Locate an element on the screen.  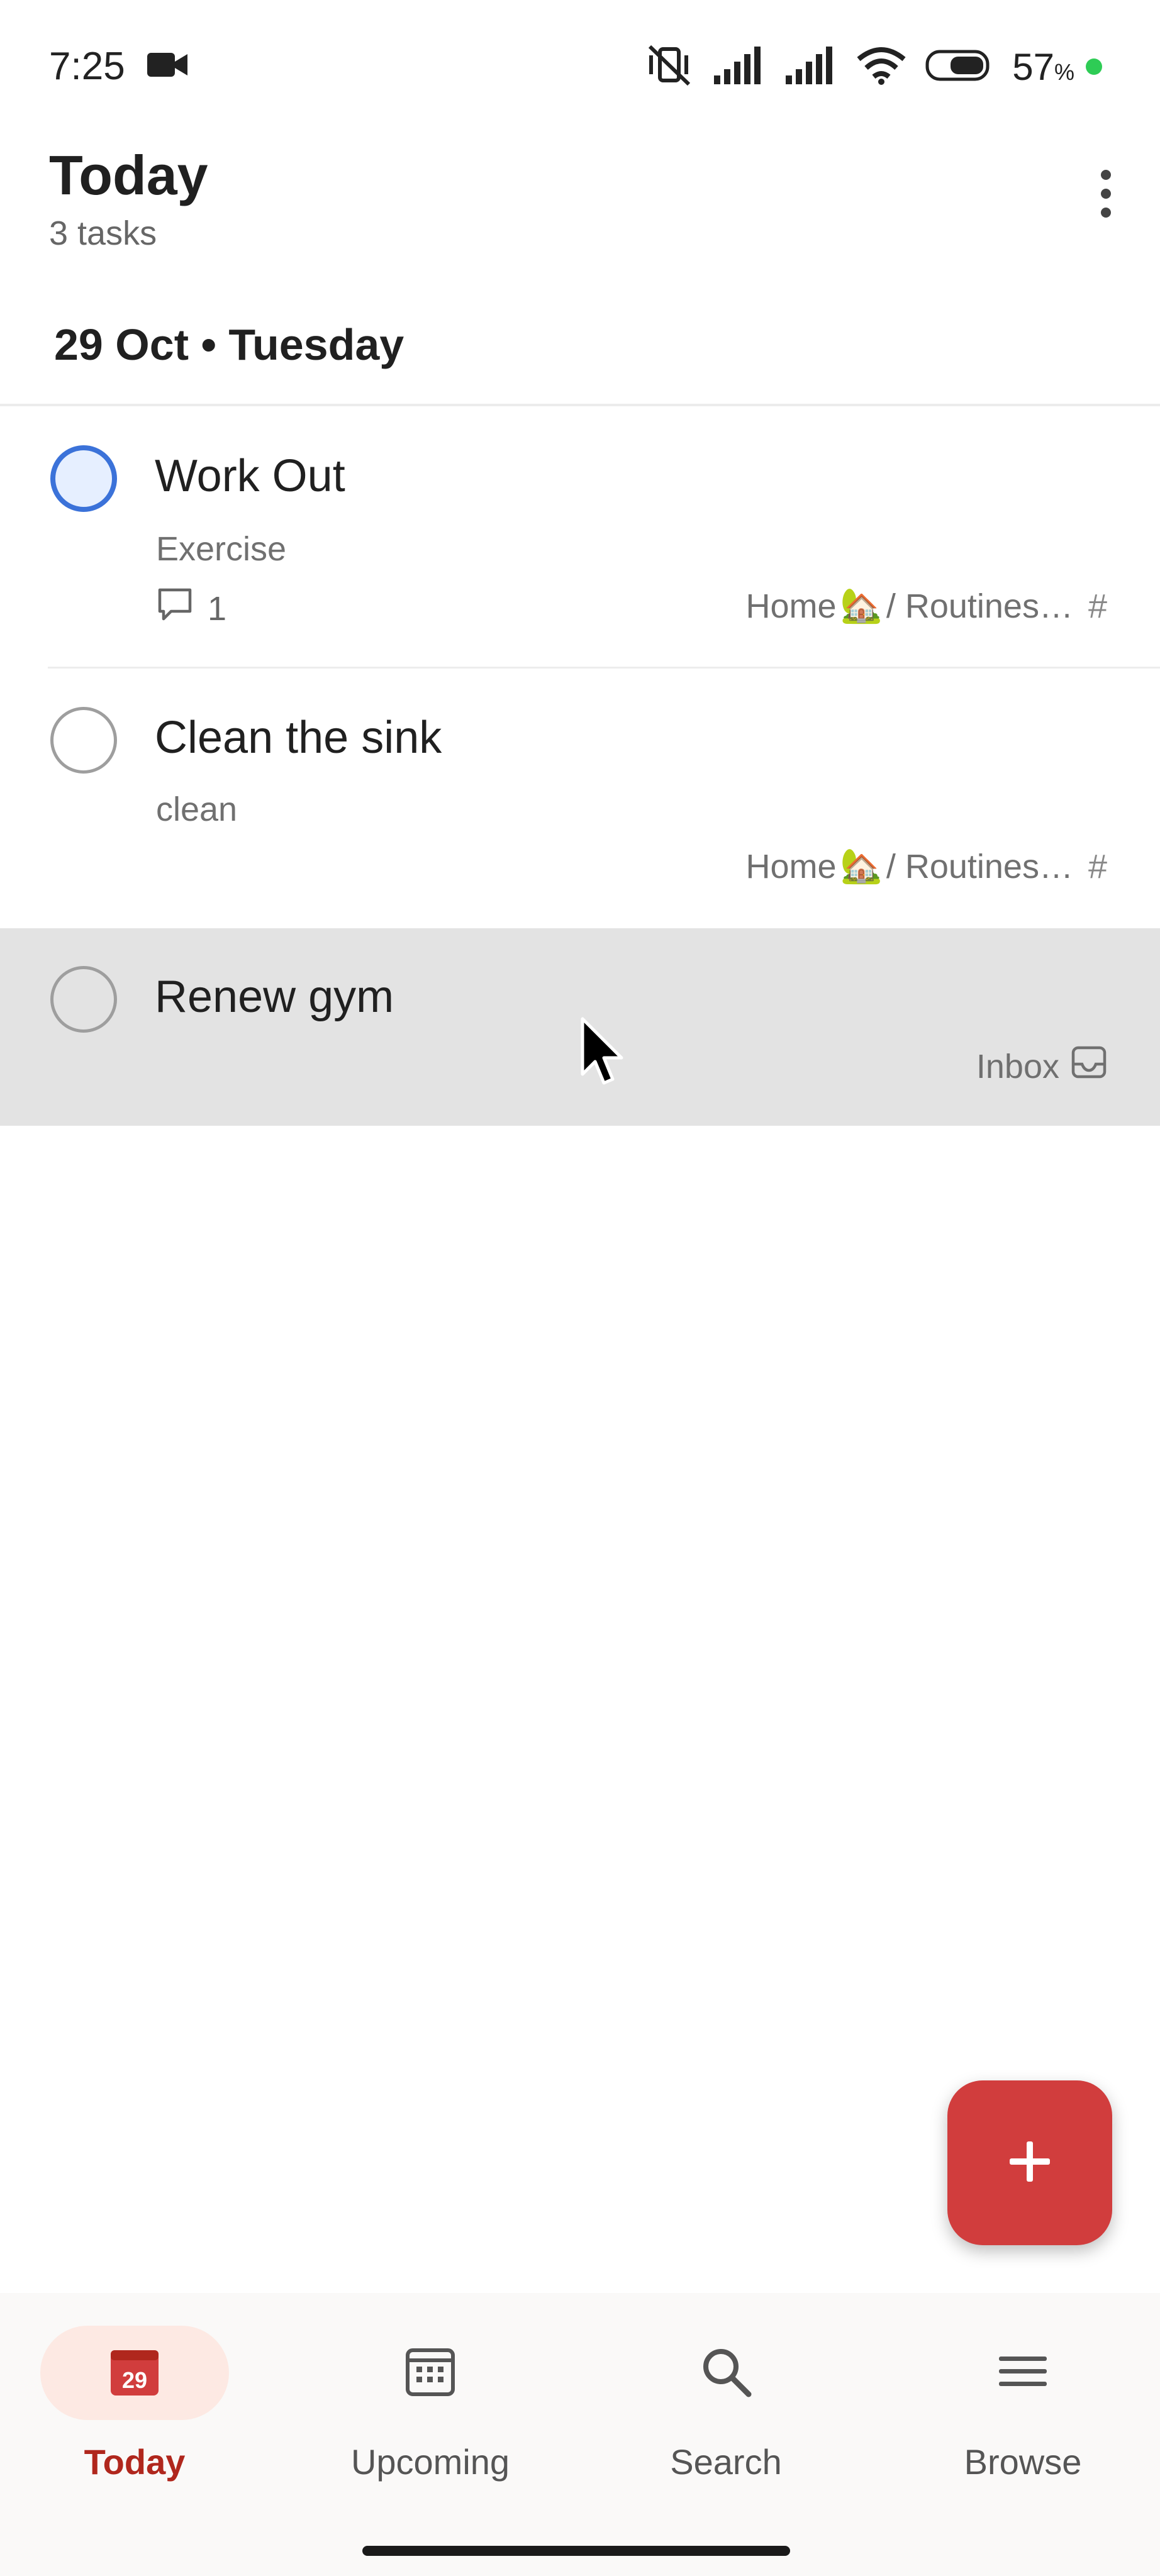
calendar-today-icon: 29 is located at coordinates (134, 2373).